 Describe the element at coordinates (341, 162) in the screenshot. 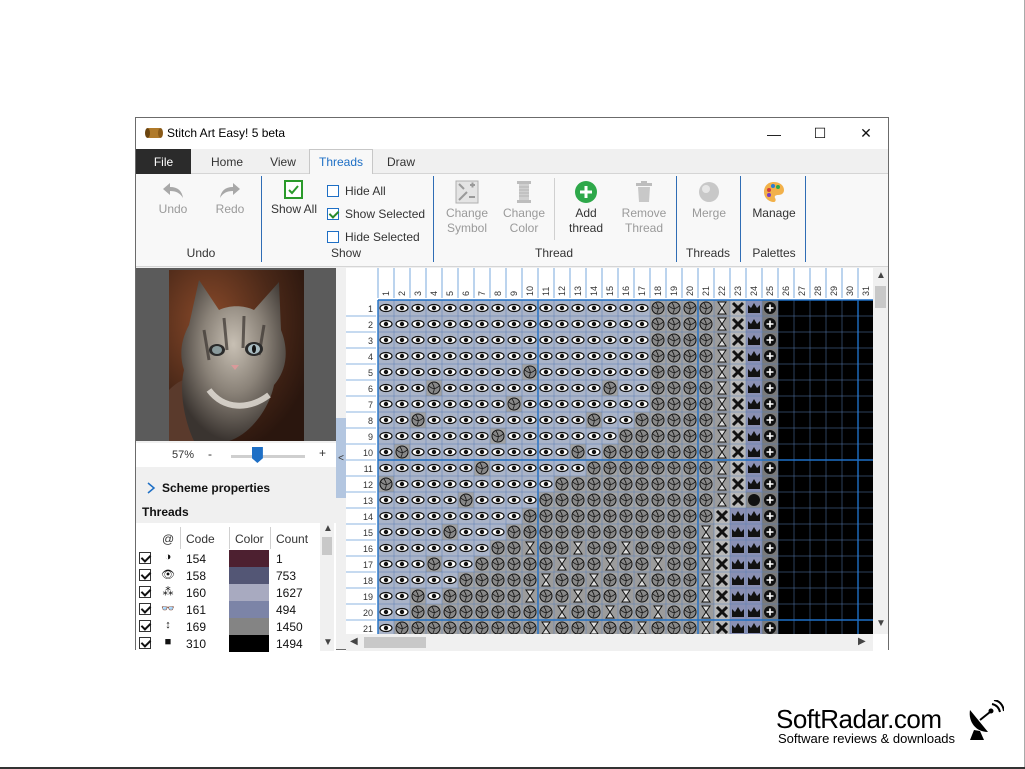

I see `tab-threads: Threads` at that location.